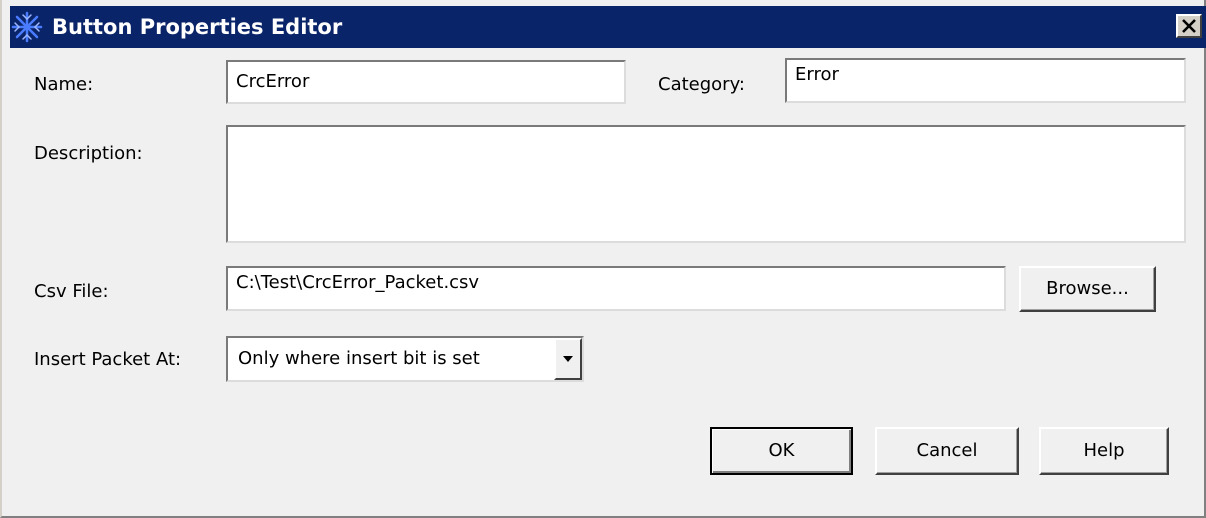  What do you see at coordinates (359, 358) in the screenshot?
I see `insert-packet-selected: Only where insert bit is set` at bounding box center [359, 358].